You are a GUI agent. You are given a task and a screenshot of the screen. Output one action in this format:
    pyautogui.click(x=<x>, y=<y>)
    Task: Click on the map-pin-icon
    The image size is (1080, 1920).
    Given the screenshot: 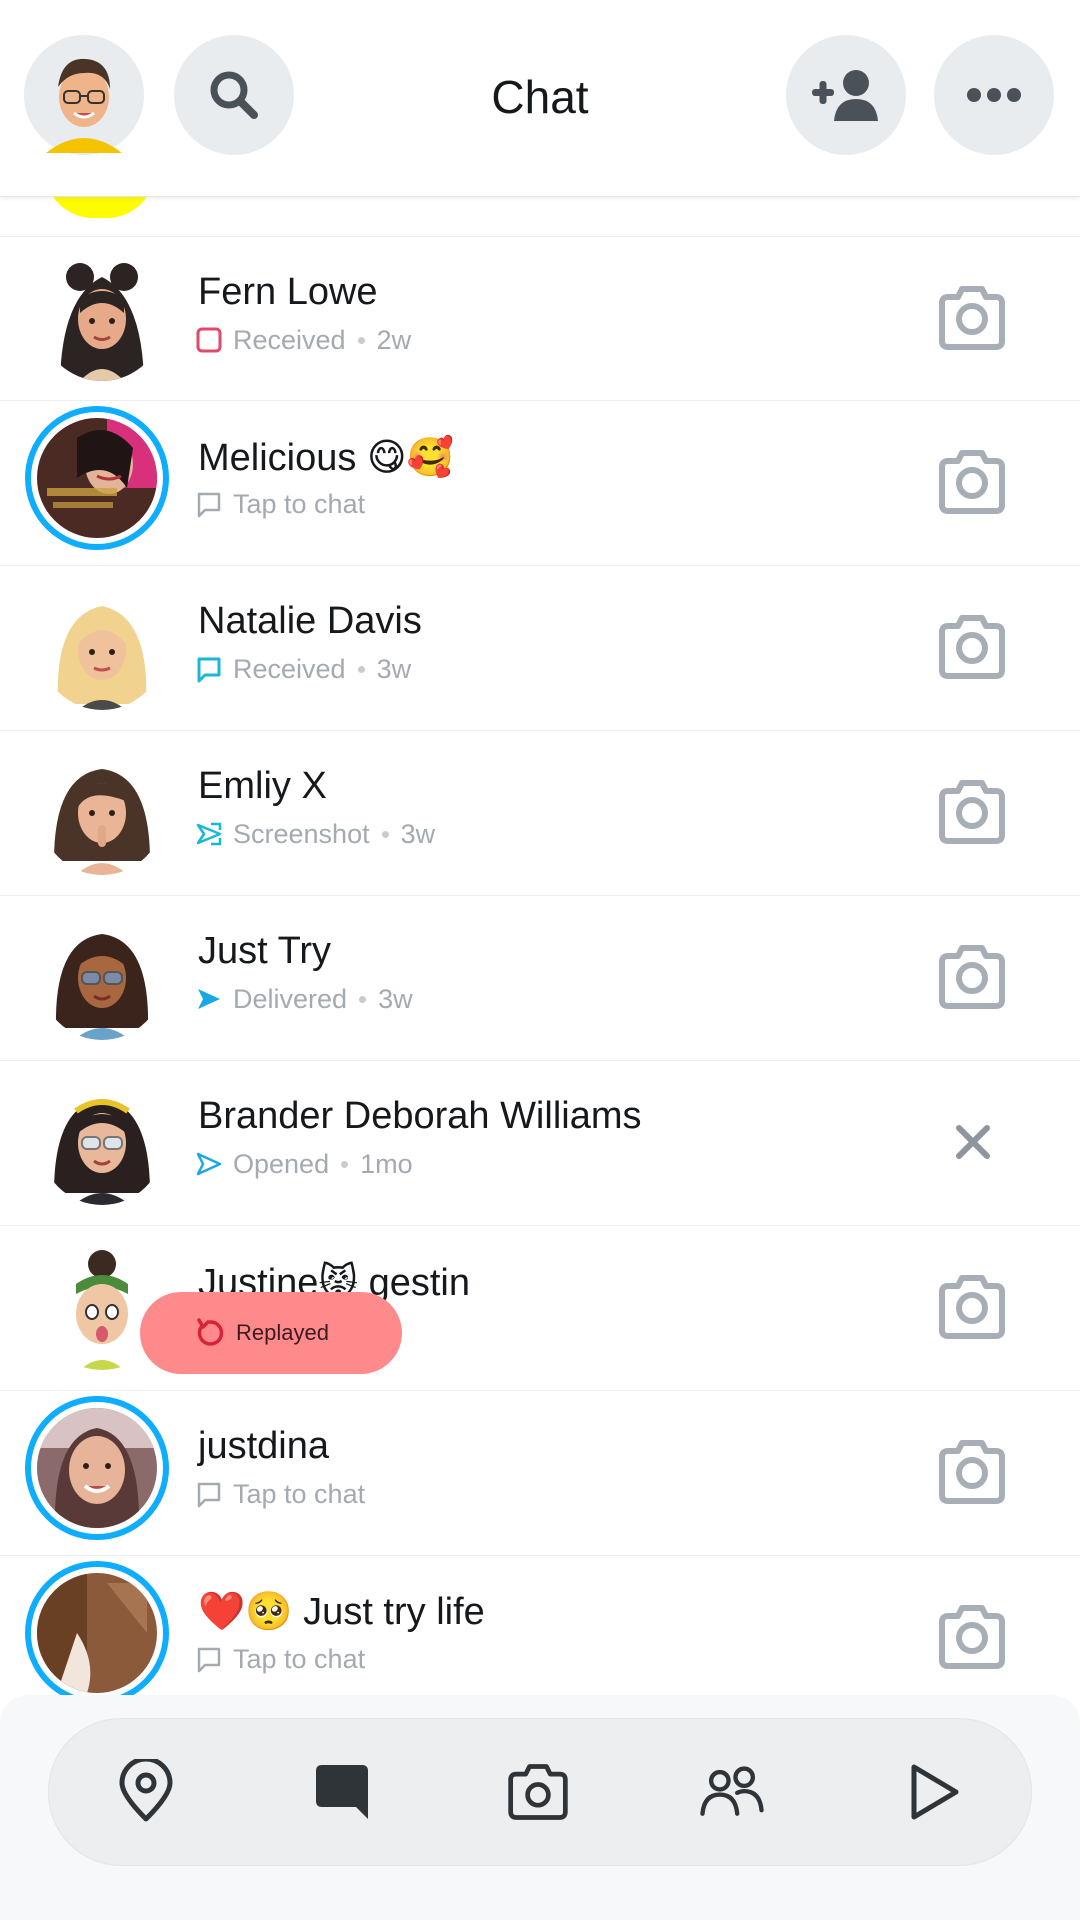 What is the action you would take?
    pyautogui.click(x=146, y=1790)
    